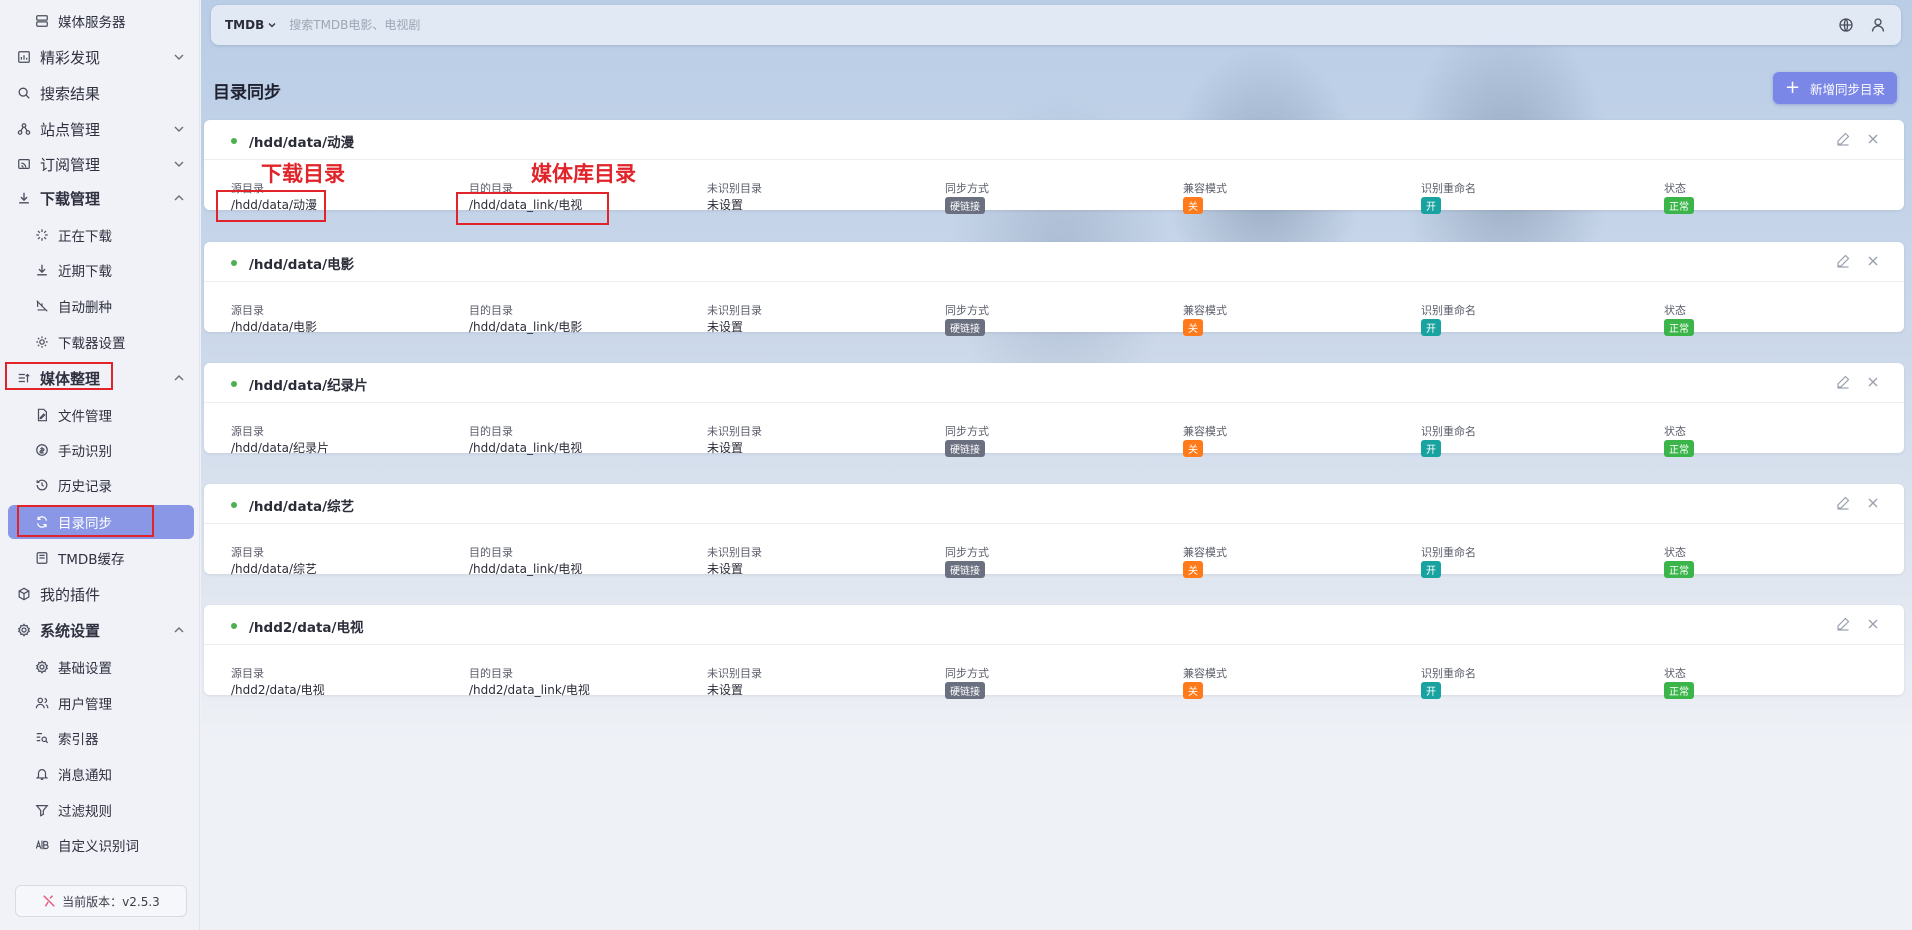 This screenshot has width=1912, height=930. I want to click on sidebar-item-sites: 站点管理, so click(101, 129).